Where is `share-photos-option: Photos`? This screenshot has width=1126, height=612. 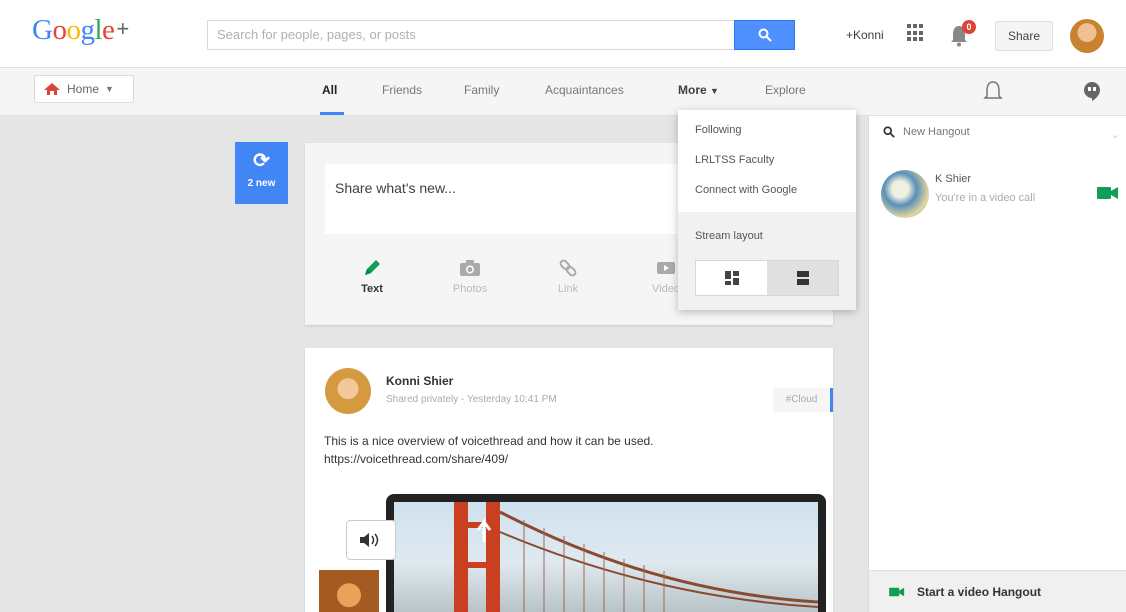
share-photos-option: Photos is located at coordinates (470, 274).